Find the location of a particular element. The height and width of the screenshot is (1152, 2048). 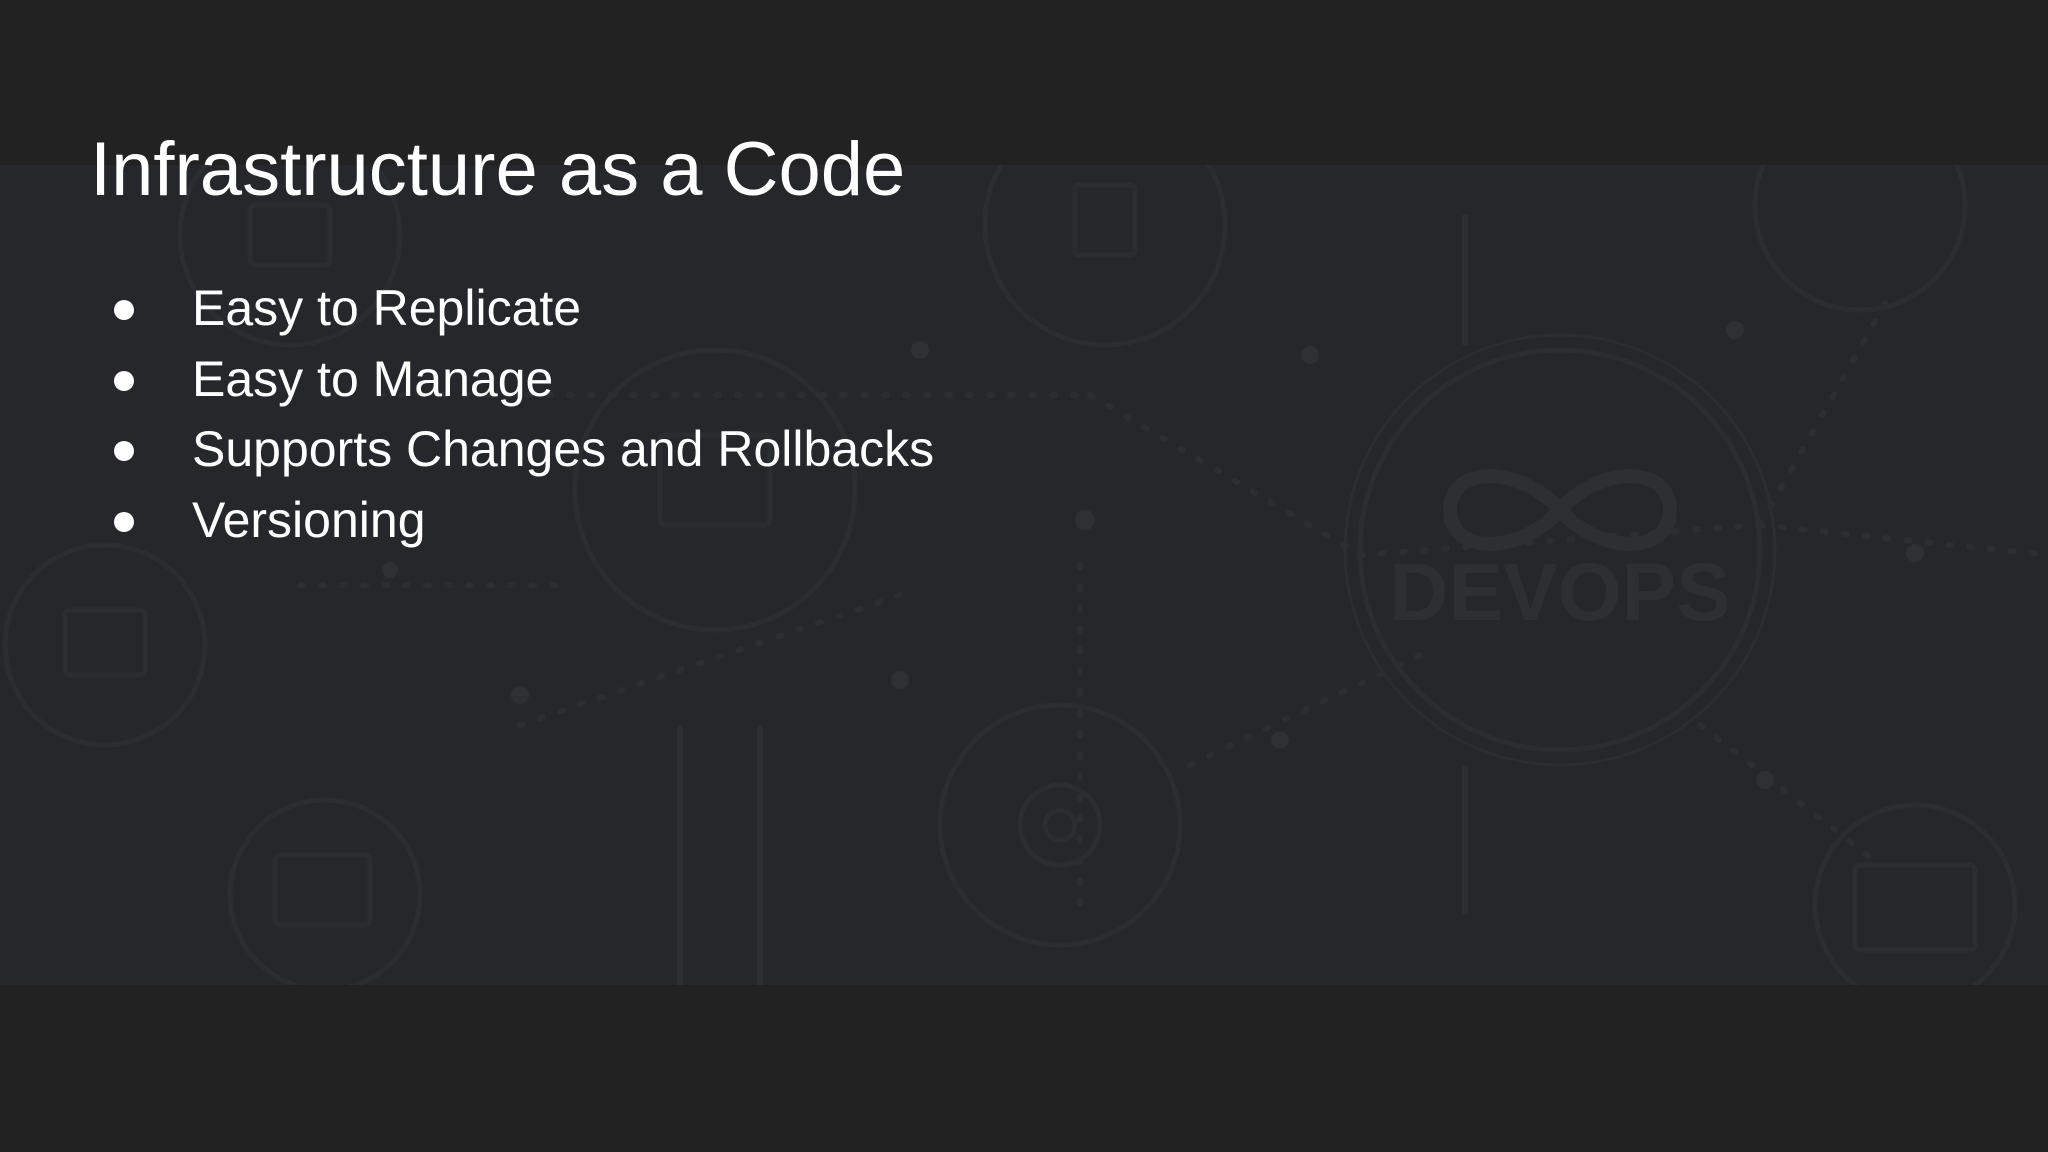

slide-title: Infrastructure as a Code is located at coordinates (498, 169).